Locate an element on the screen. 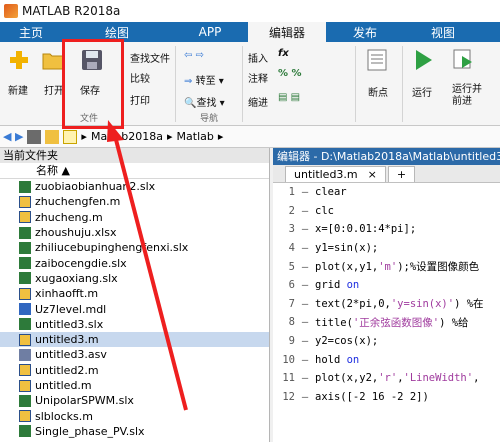 This screenshot has height=442, width=500. file-row: Single_phase_PV.slx is located at coordinates (134, 431).